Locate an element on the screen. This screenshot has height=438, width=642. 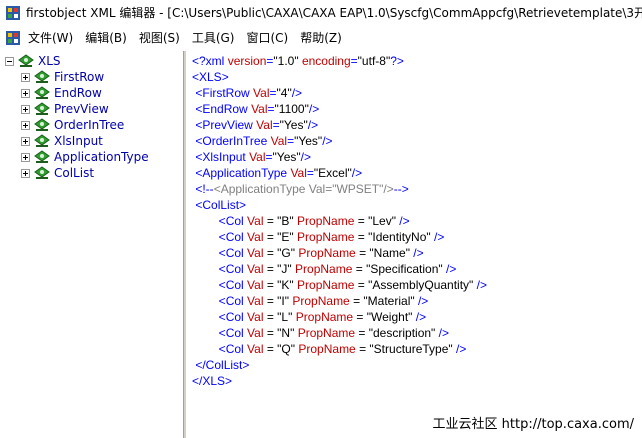
xml-tag: OrderInTree is located at coordinates (235, 141).